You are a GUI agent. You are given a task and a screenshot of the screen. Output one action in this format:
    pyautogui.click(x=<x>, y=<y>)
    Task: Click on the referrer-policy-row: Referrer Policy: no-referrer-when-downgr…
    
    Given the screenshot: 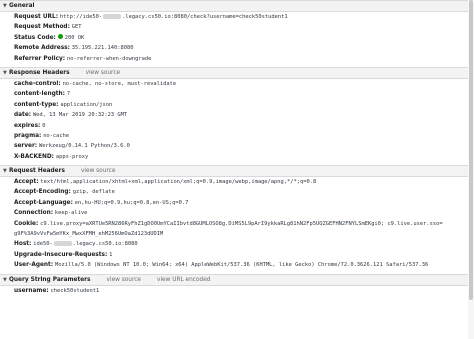 What is the action you would take?
    pyautogui.click(x=237, y=59)
    